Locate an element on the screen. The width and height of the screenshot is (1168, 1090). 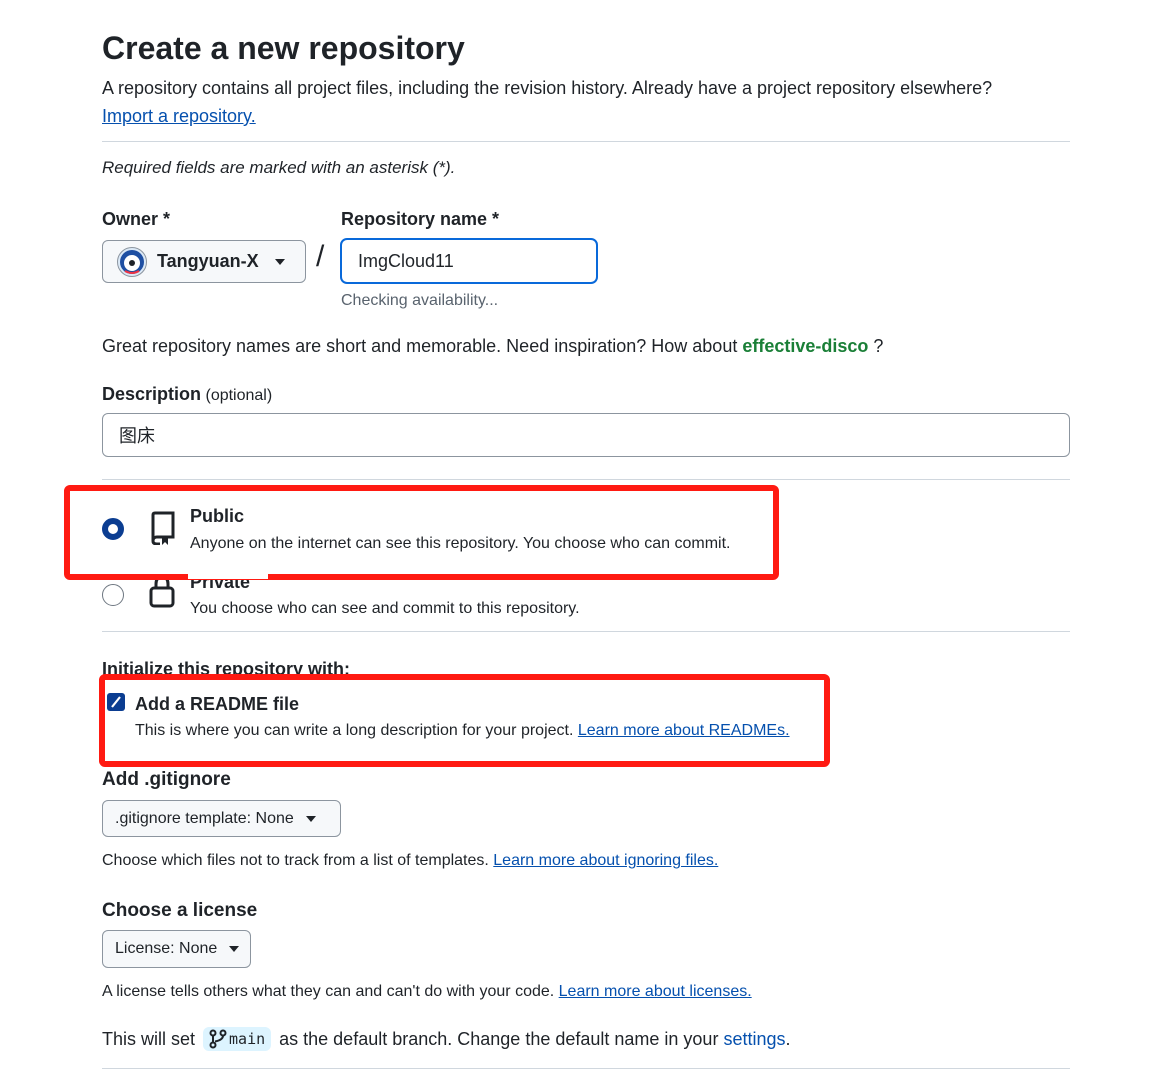
owner-name: Tangyuan-X is located at coordinates (208, 261).